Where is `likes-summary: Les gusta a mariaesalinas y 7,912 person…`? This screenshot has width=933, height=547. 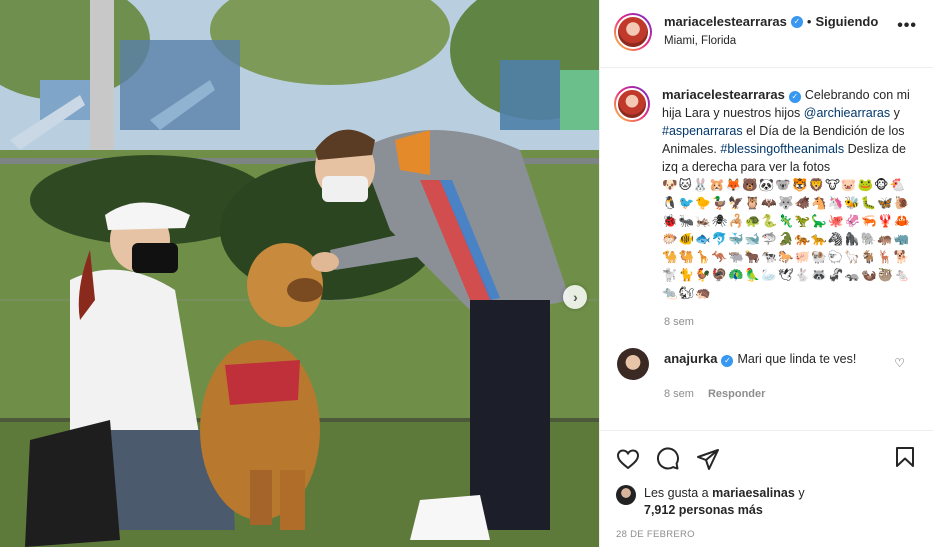 likes-summary: Les gusta a mariaesalinas y 7,912 person… is located at coordinates (766, 502).